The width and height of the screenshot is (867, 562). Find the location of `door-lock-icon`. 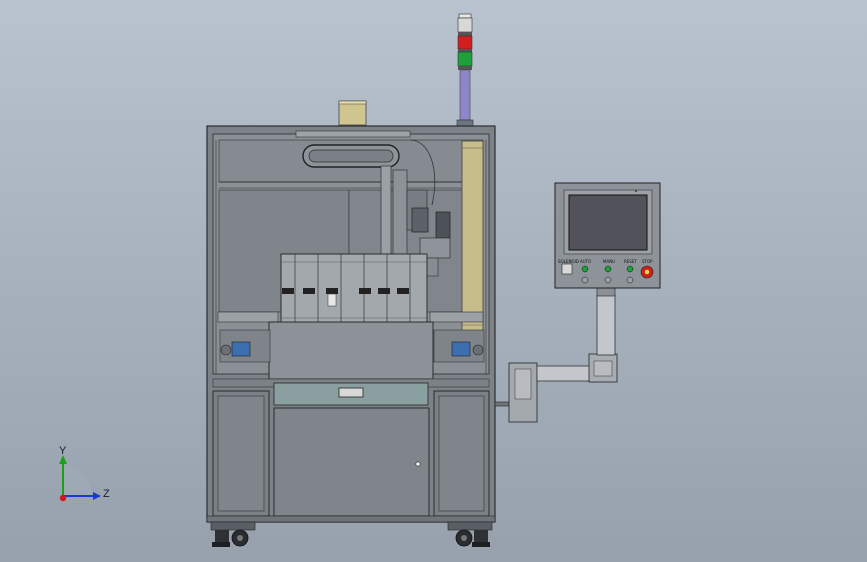

door-lock-icon is located at coordinates (418, 464).